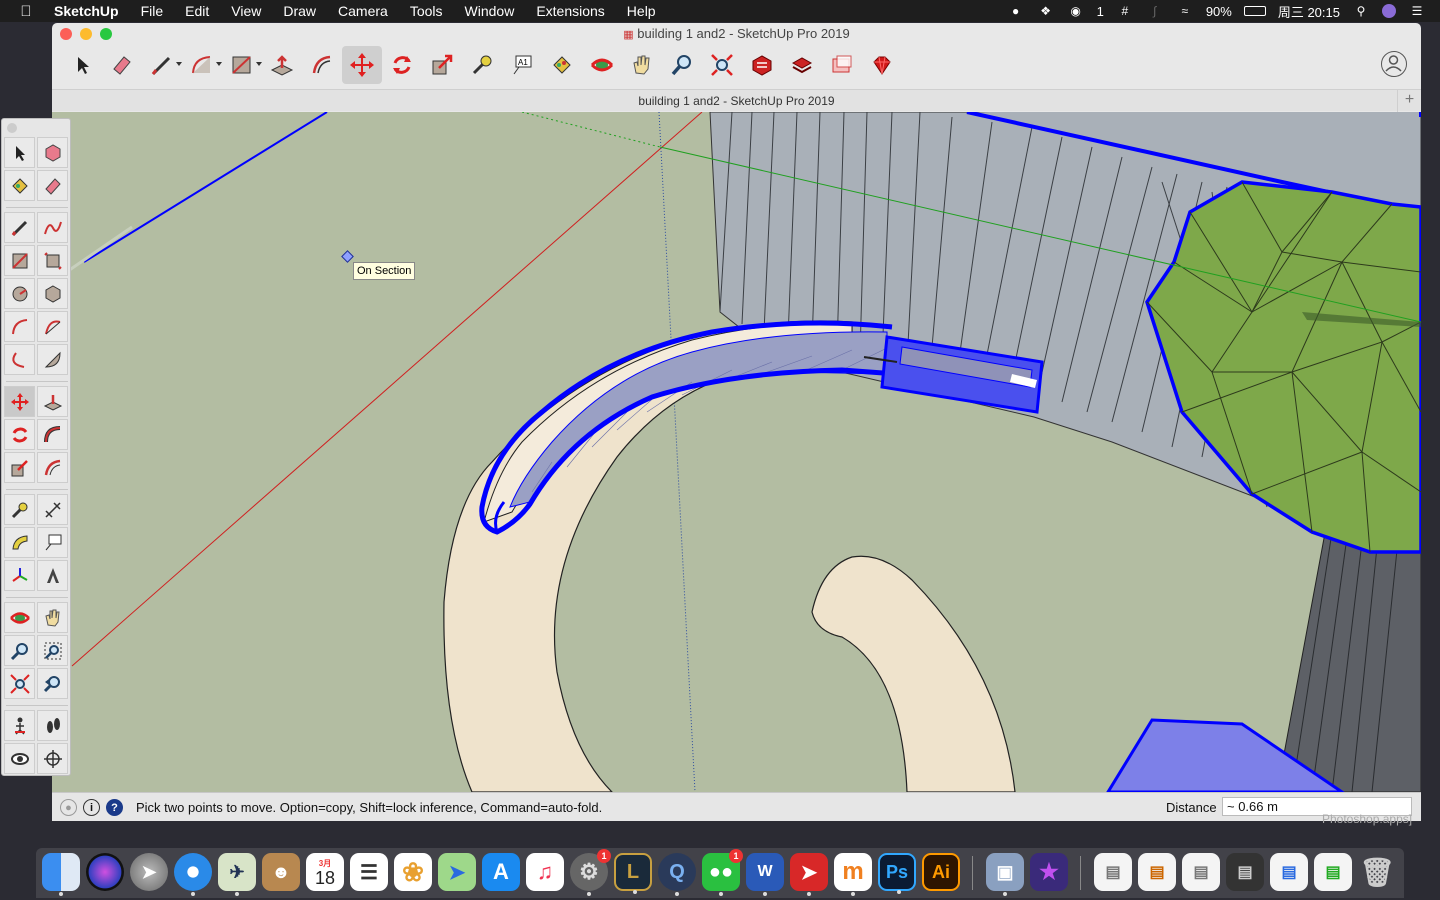 The height and width of the screenshot is (900, 1440). I want to click on league-of-legends-icon: L, so click(633, 873).